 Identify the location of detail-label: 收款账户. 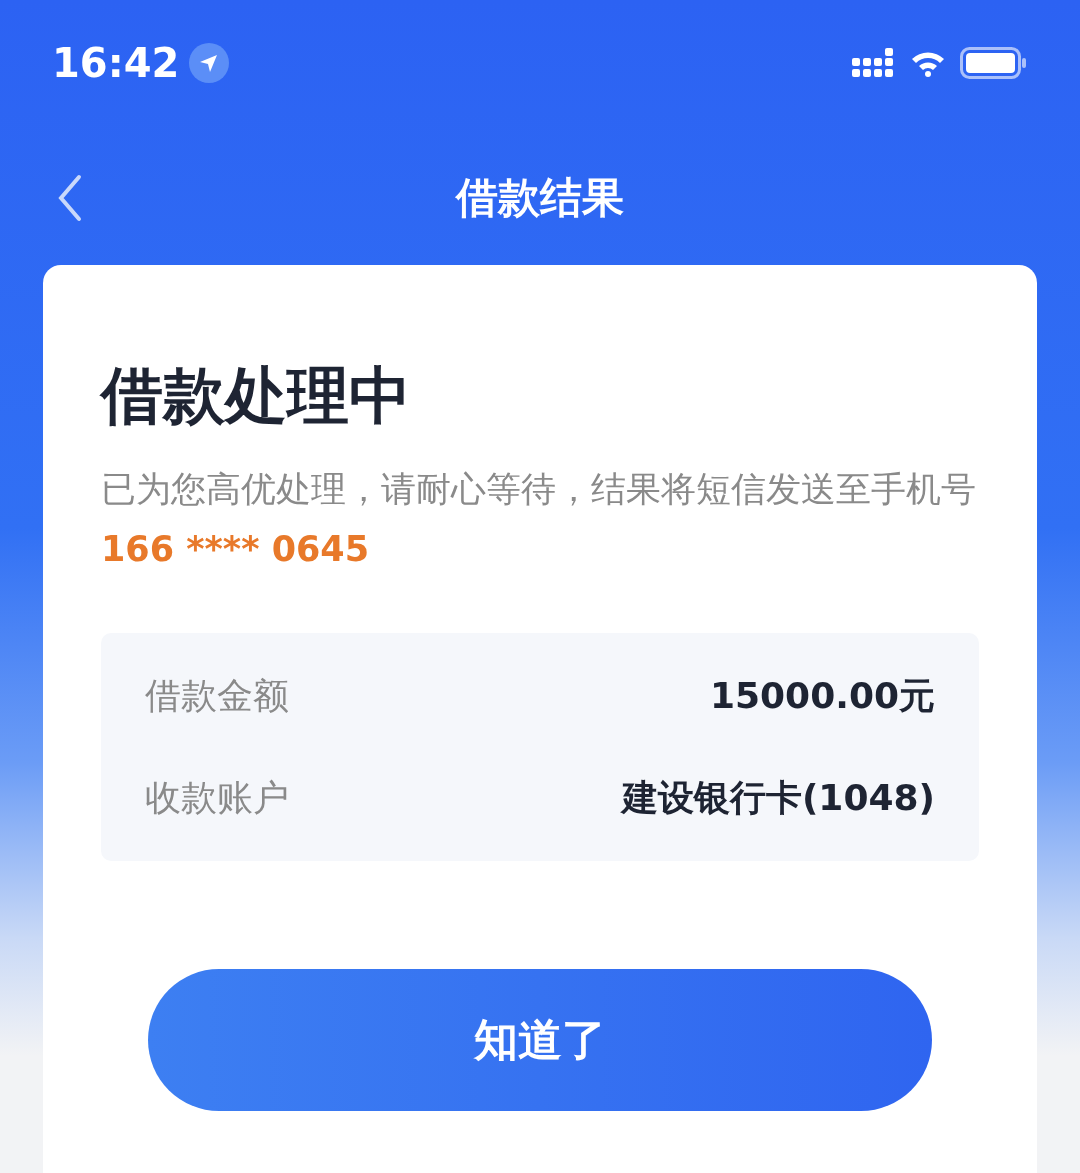
(217, 798).